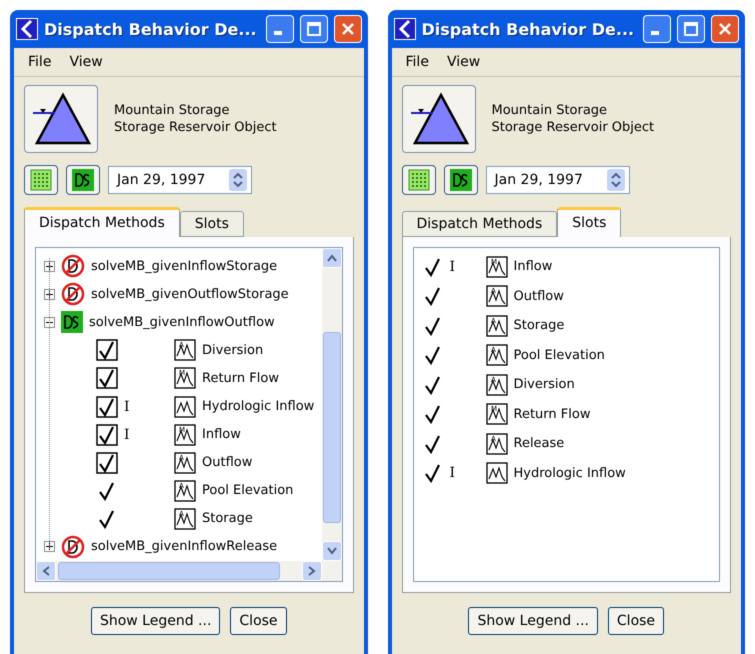  What do you see at coordinates (539, 444) in the screenshot?
I see `slot-name: Release` at bounding box center [539, 444].